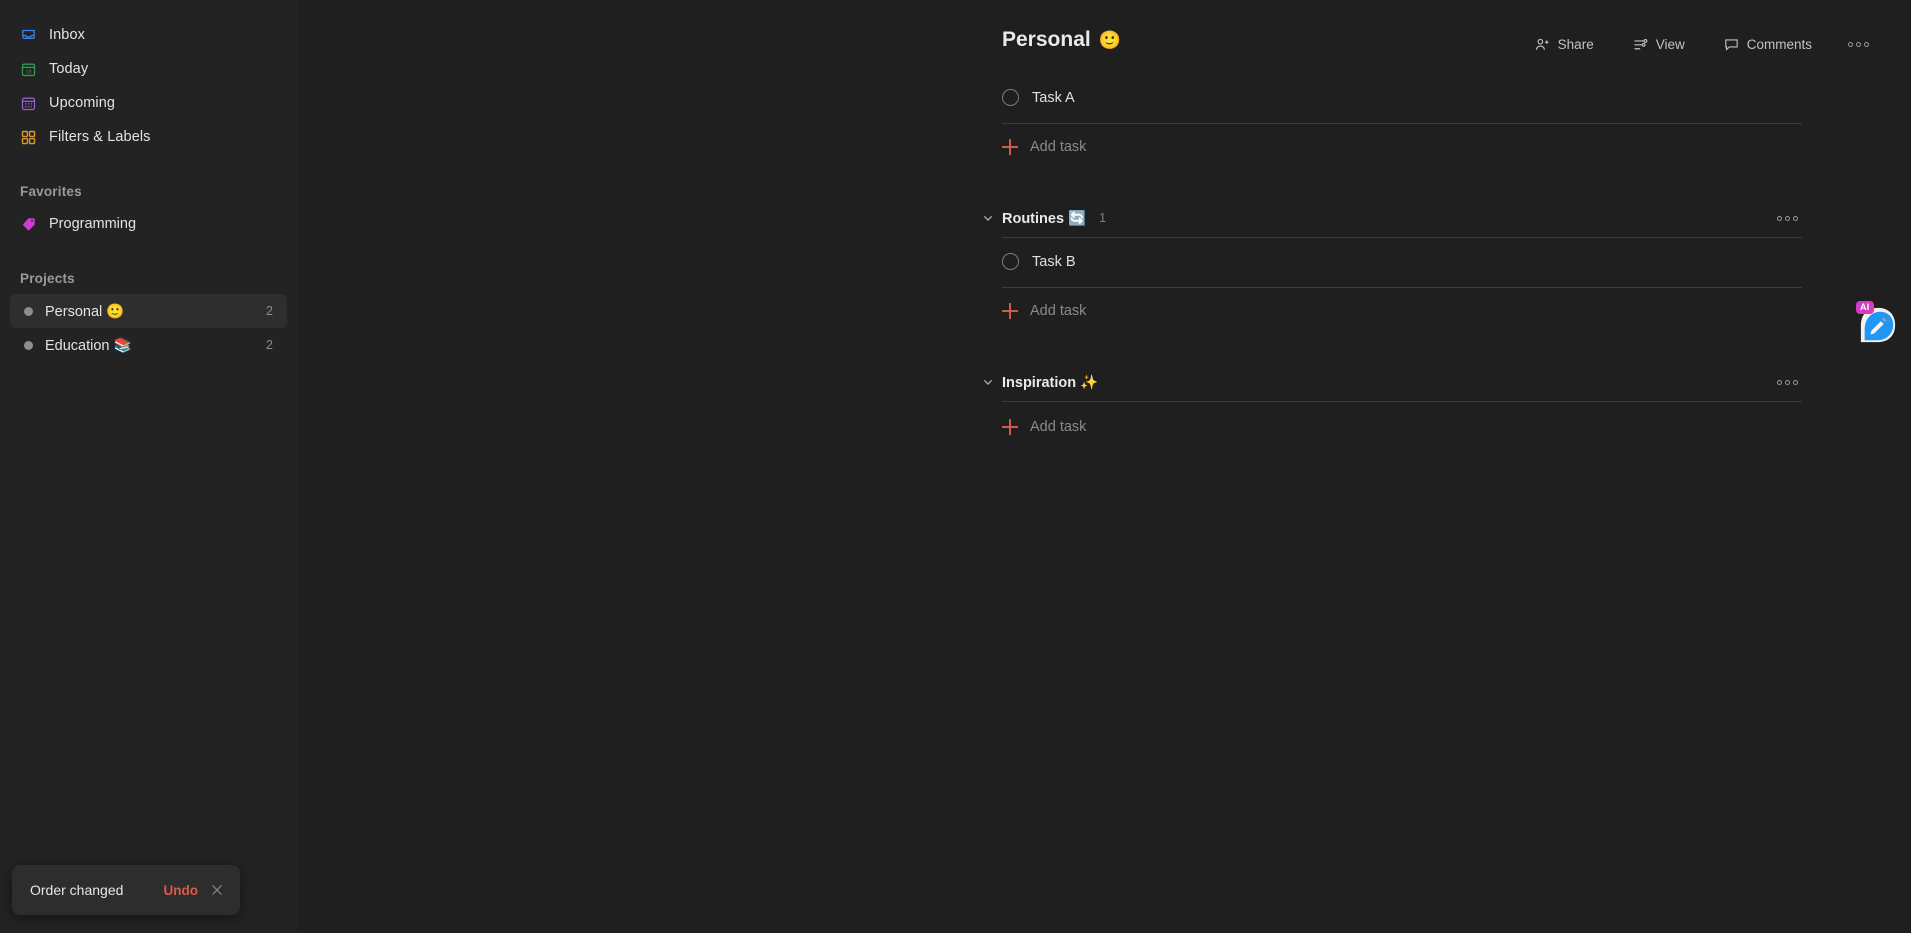 The width and height of the screenshot is (1911, 933). Describe the element at coordinates (1402, 97) in the screenshot. I see `task-row: Task A` at that location.